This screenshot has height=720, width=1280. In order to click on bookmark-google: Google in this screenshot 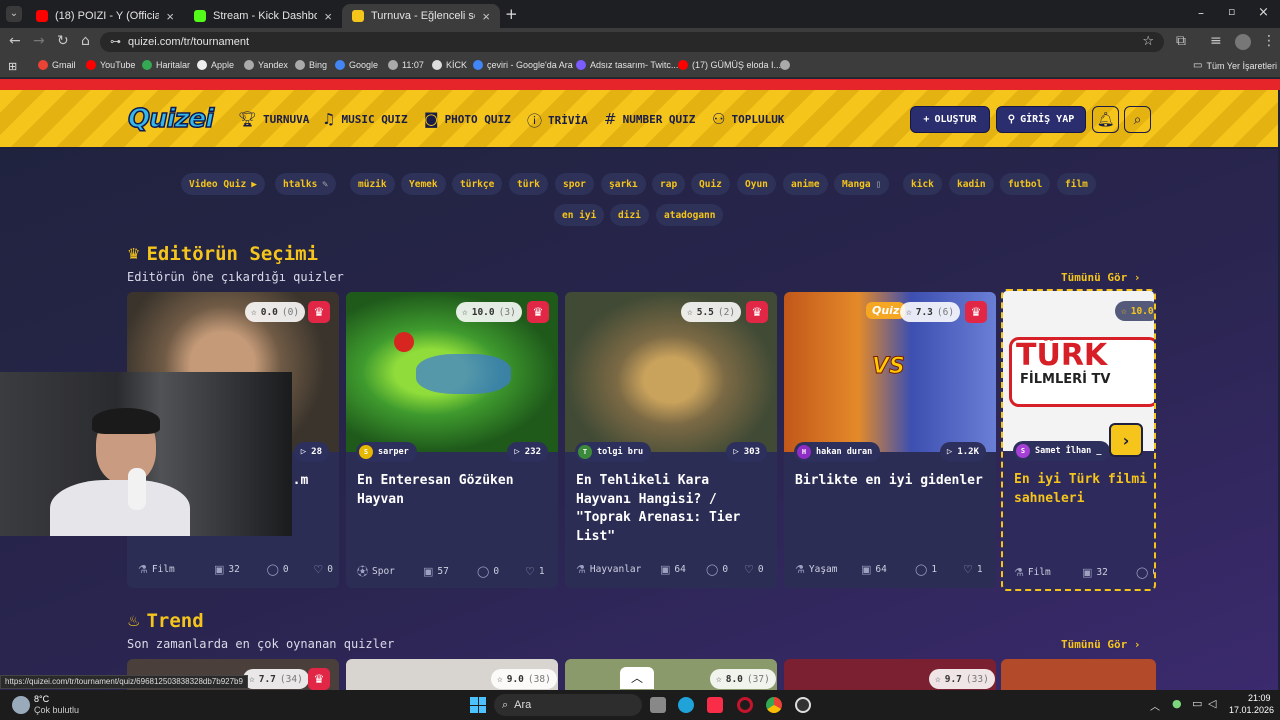, I will do `click(356, 65)`.